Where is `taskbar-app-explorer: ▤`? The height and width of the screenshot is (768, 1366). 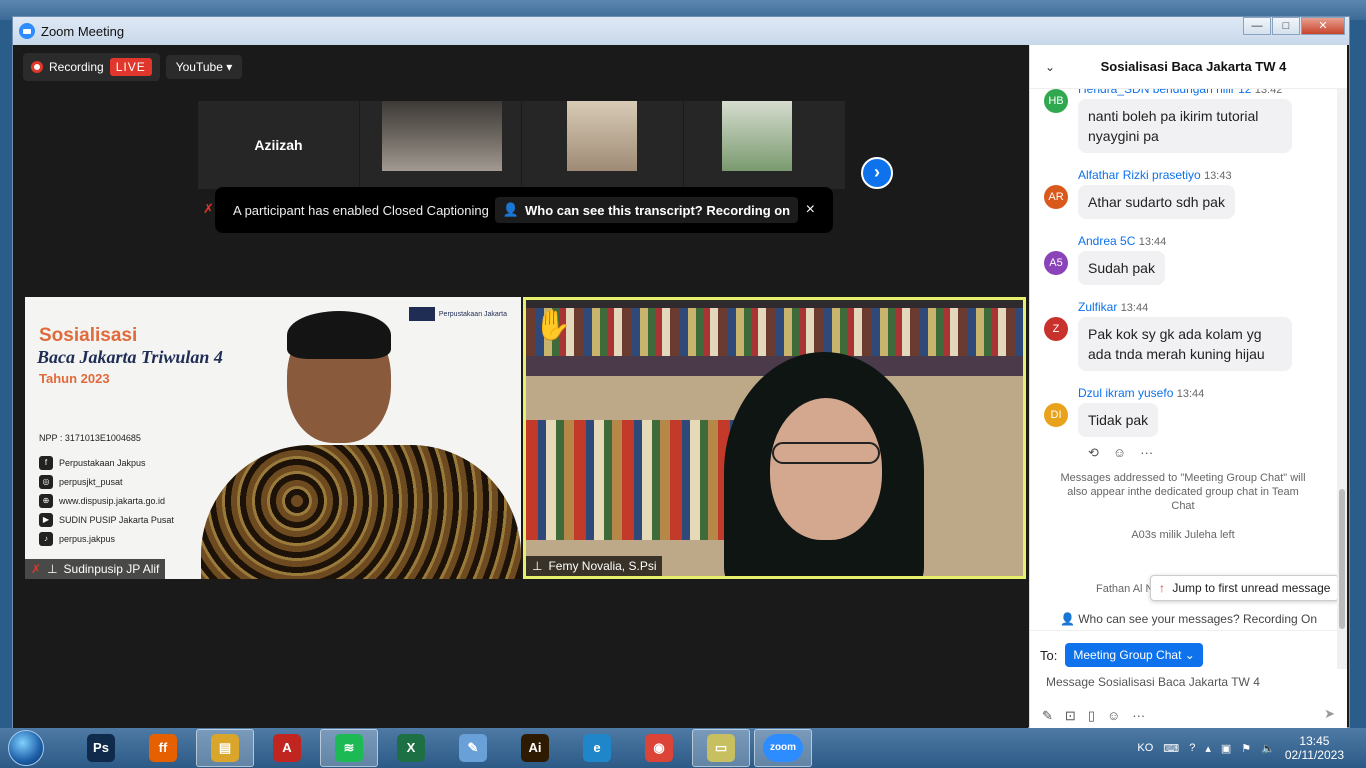
taskbar-app-explorer: ▤ is located at coordinates (225, 748).